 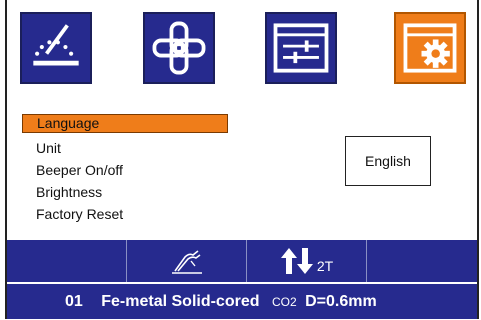 What do you see at coordinates (67, 261) in the screenshot?
I see `toolbar-cell-empty-left` at bounding box center [67, 261].